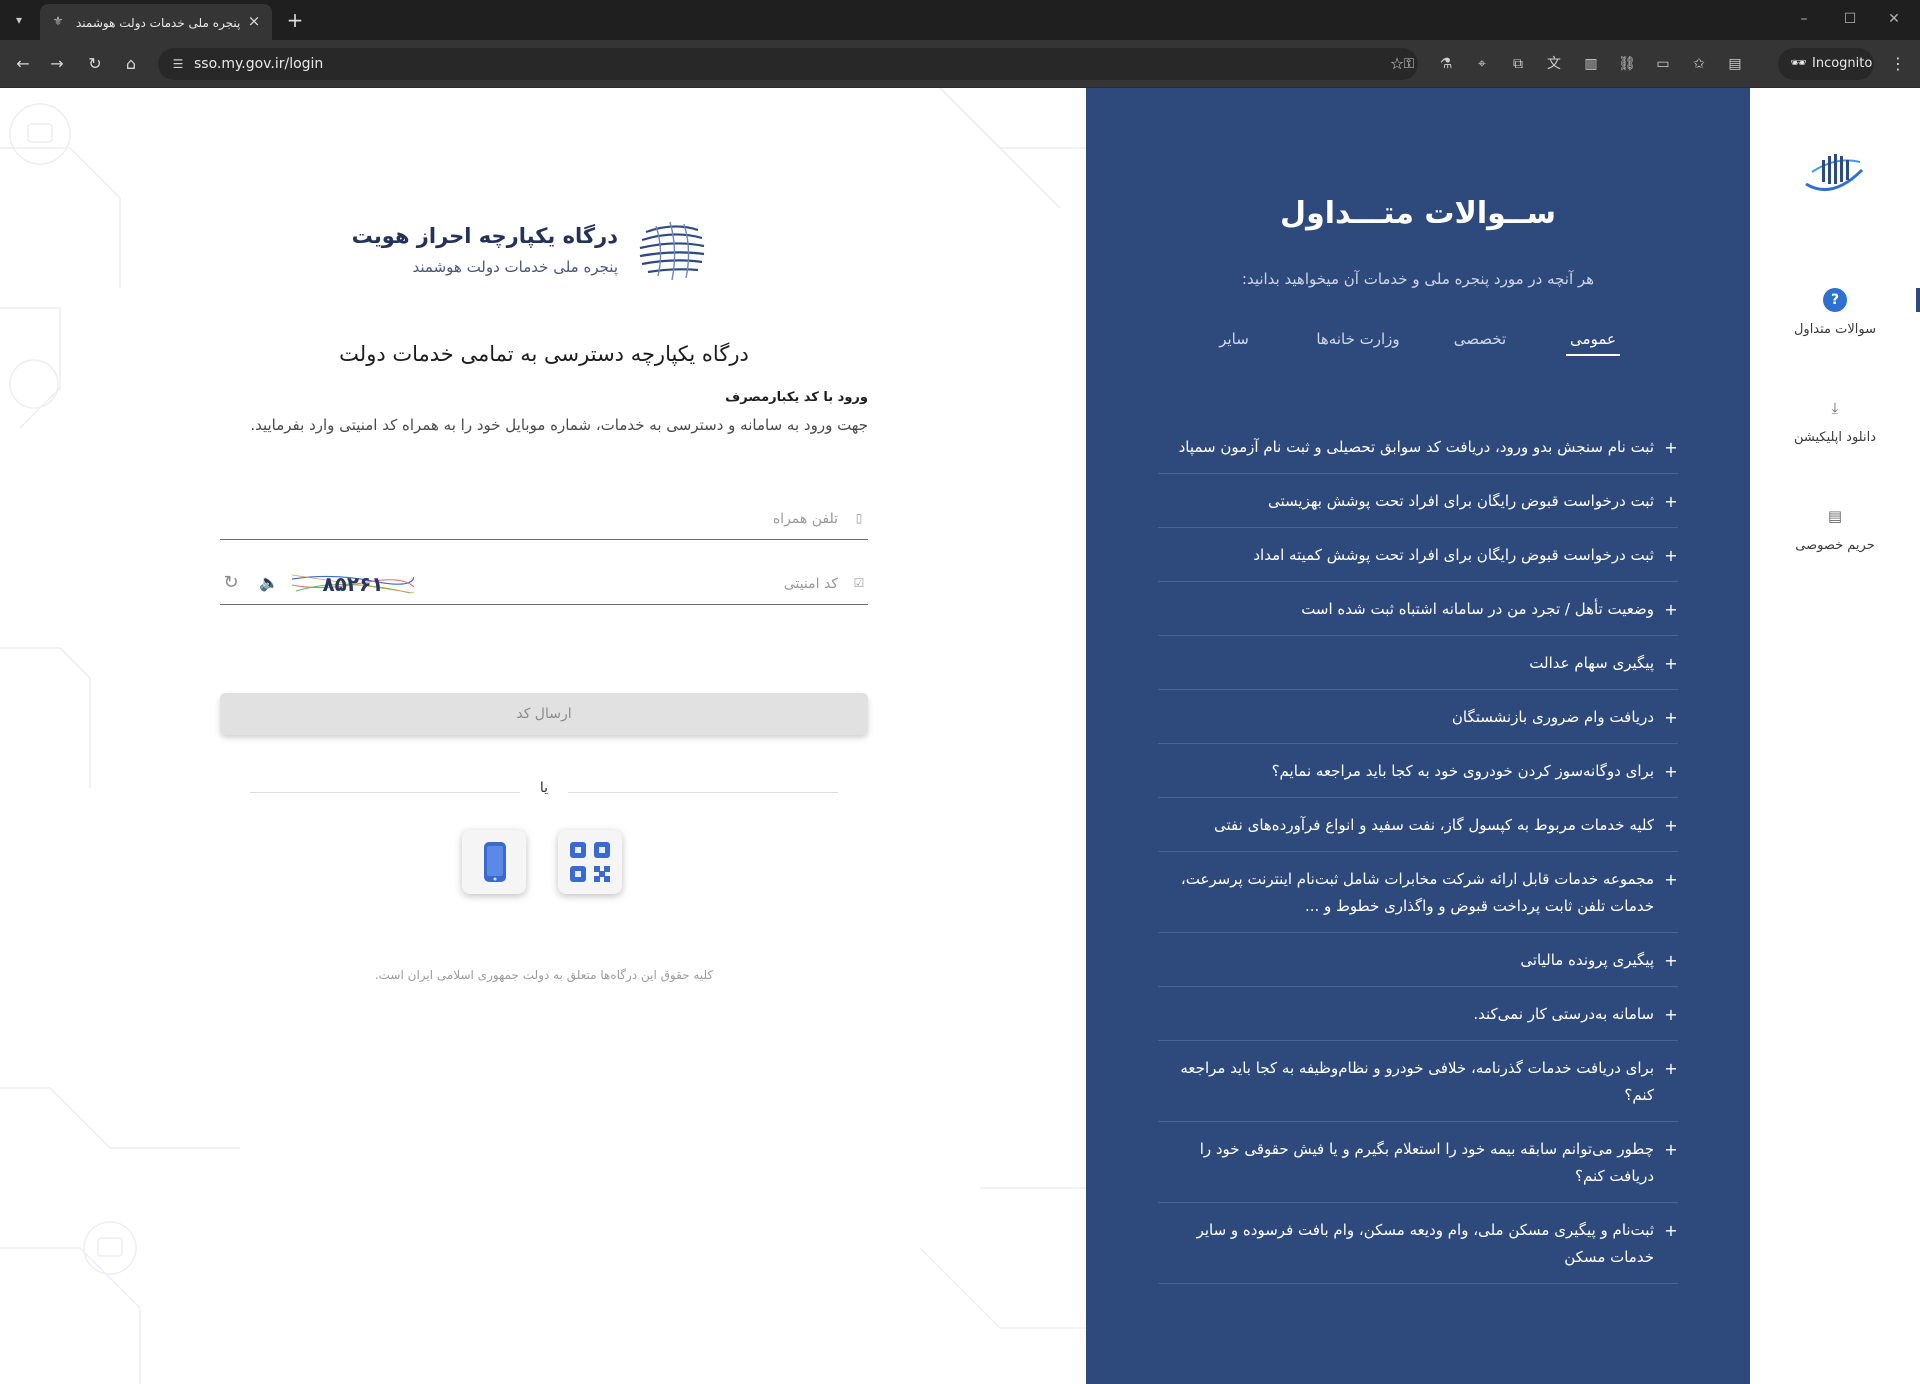  Describe the element at coordinates (1591, 64) in the screenshot. I see `reader-mode-icon: ▥` at that location.